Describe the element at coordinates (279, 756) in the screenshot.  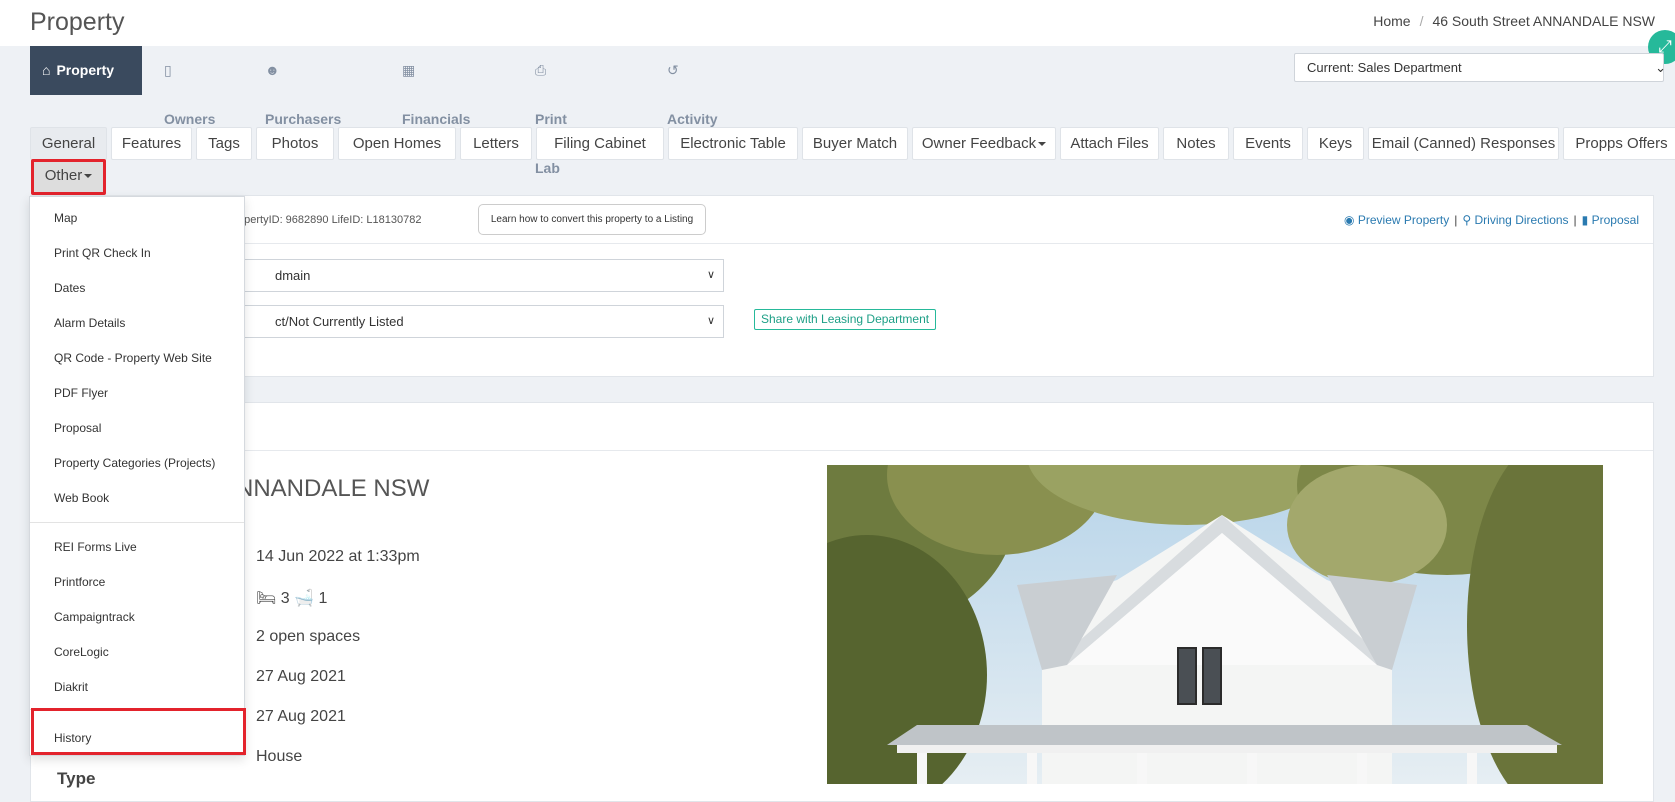
I see `type-value: House` at that location.